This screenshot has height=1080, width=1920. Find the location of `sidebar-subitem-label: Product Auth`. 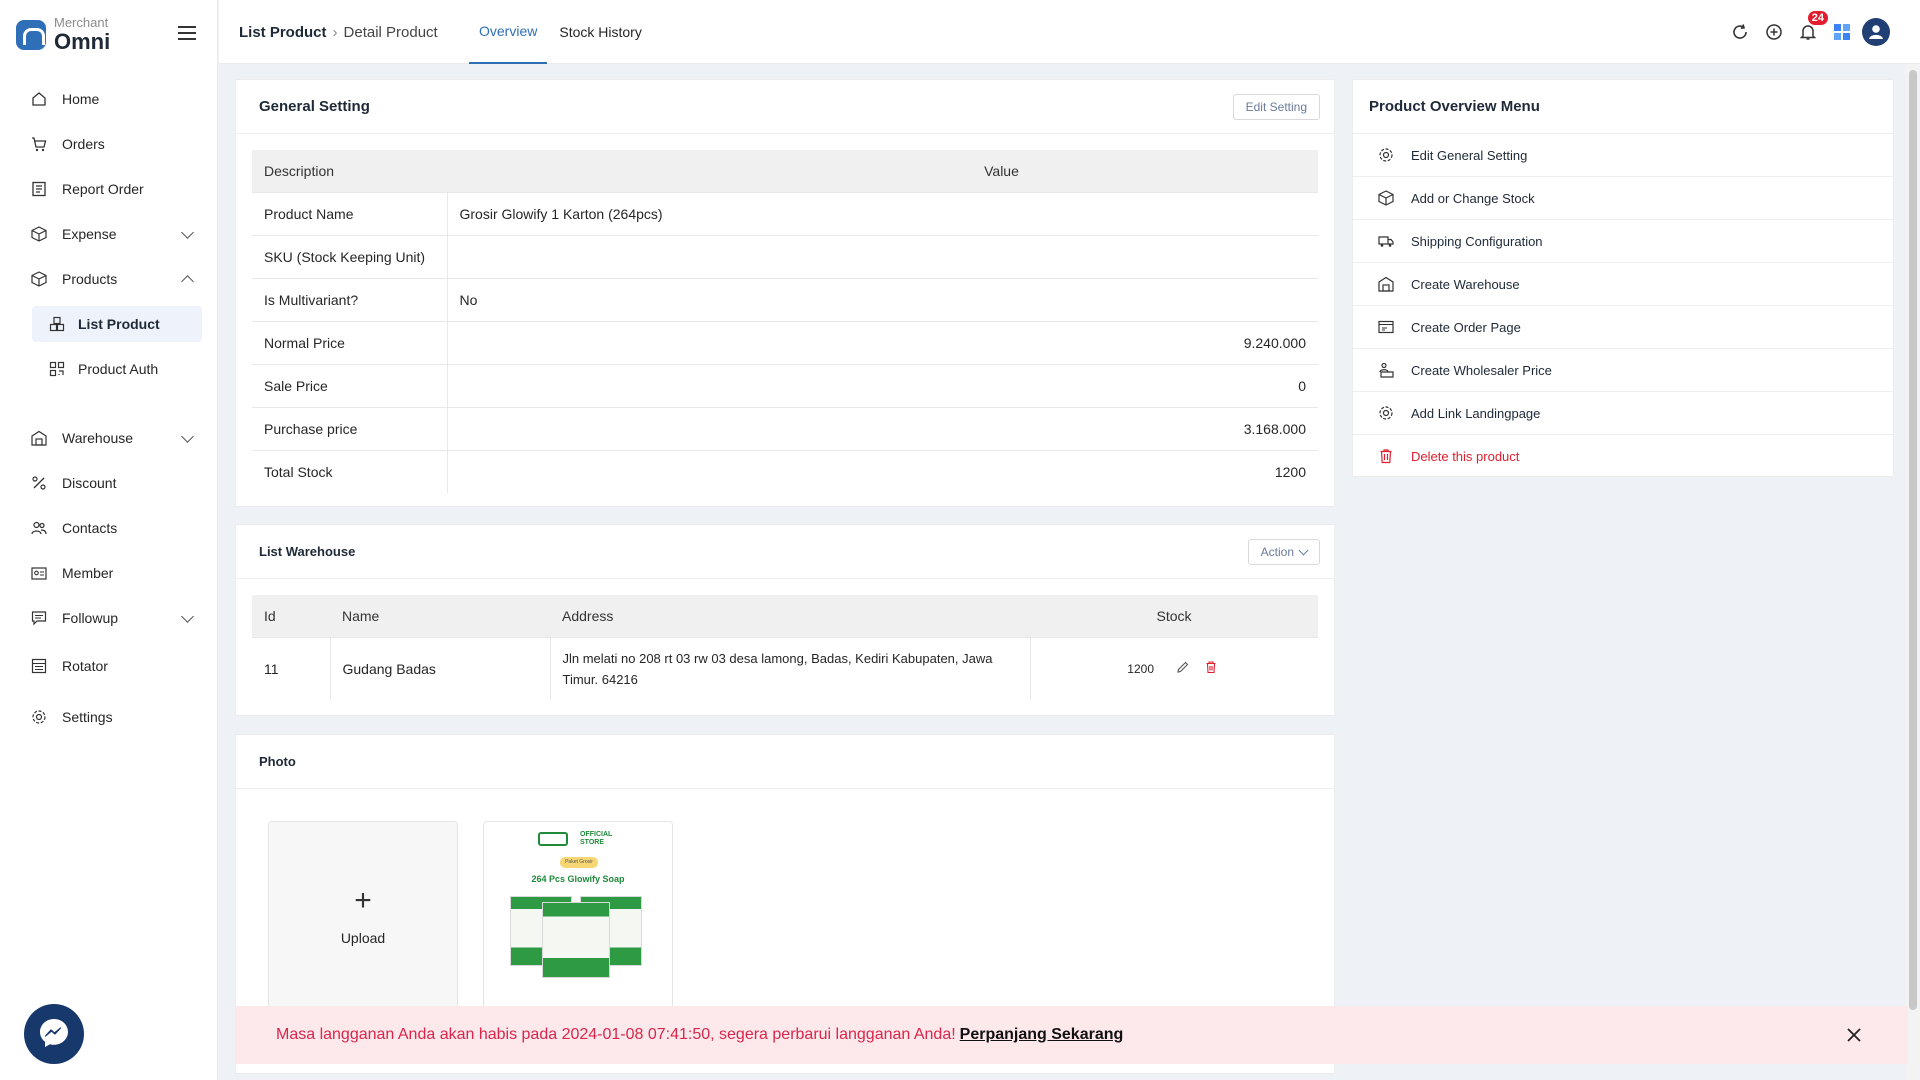

sidebar-subitem-label: Product Auth is located at coordinates (118, 369).